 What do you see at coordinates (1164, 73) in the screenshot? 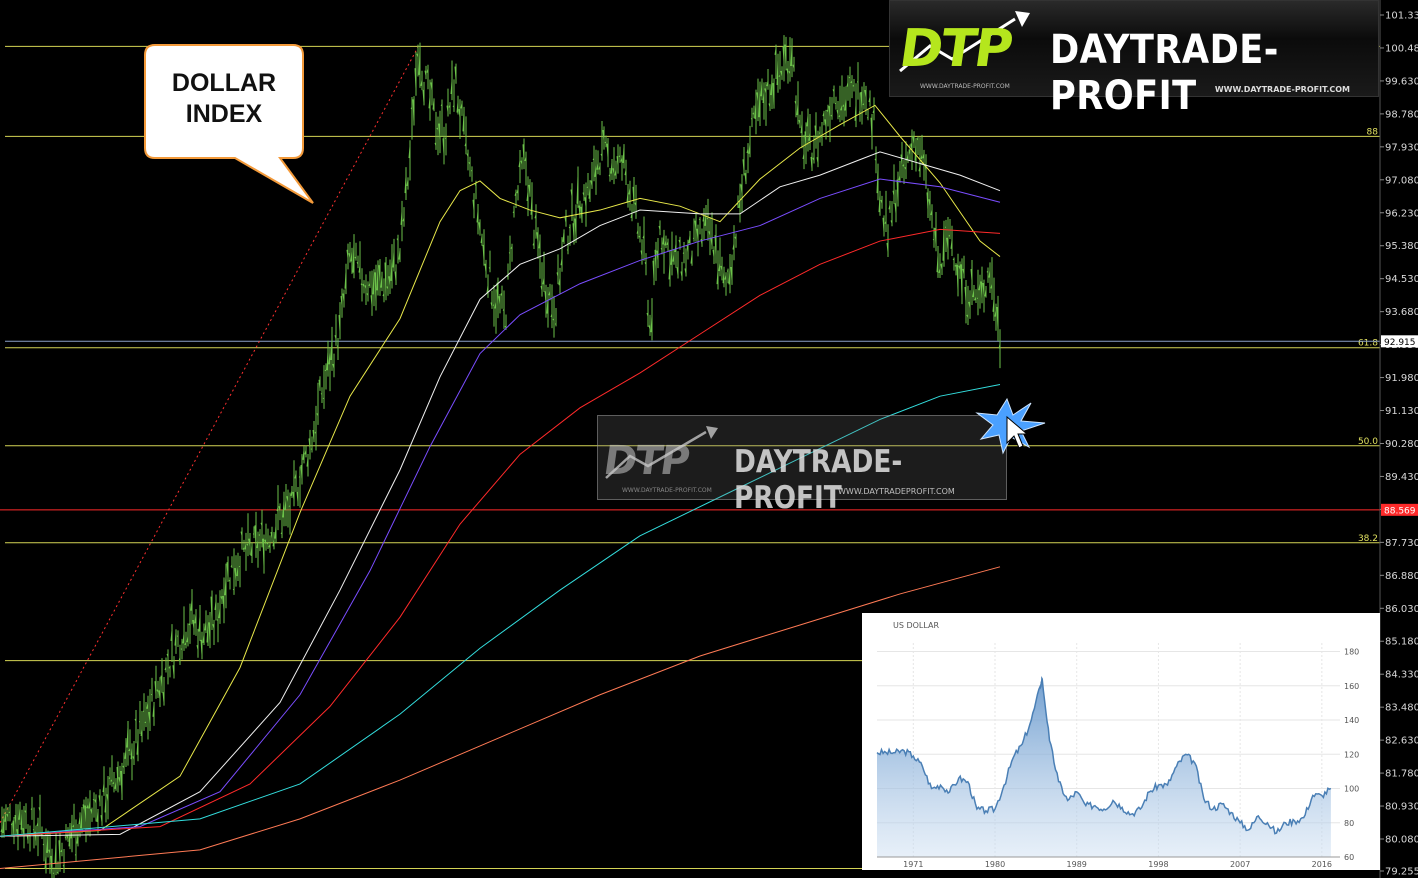
I see `logo-brand-name: DAYTRADE-PROFIT` at bounding box center [1164, 73].